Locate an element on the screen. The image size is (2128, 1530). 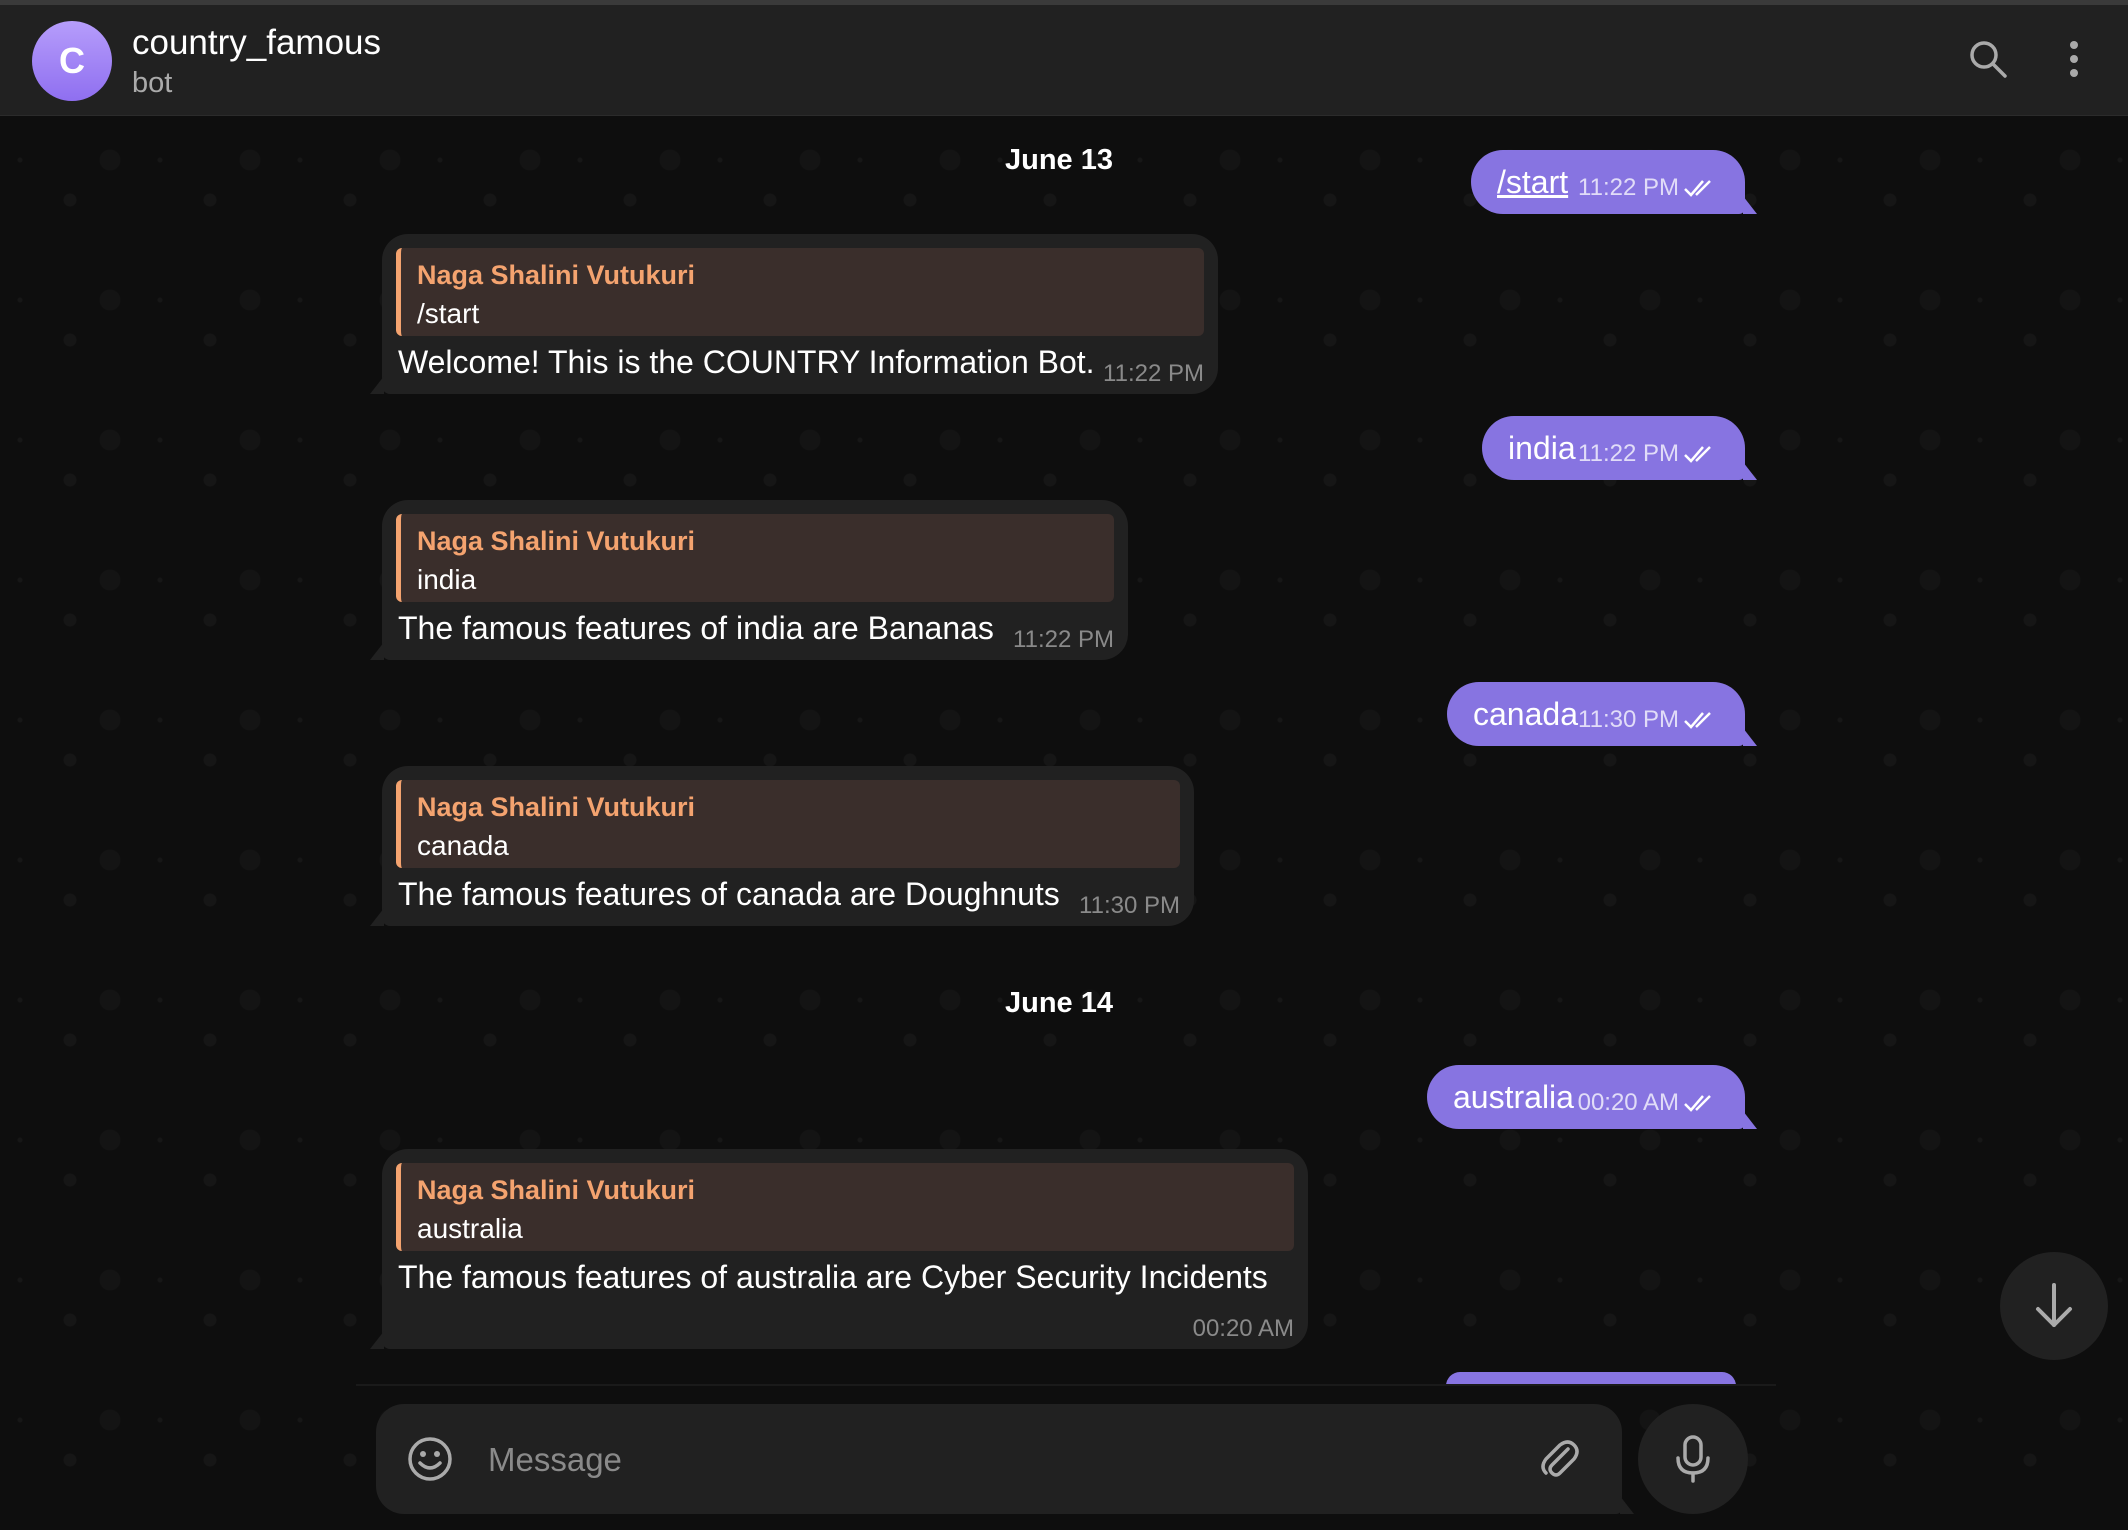
microphone-icon is located at coordinates (1693, 1459).